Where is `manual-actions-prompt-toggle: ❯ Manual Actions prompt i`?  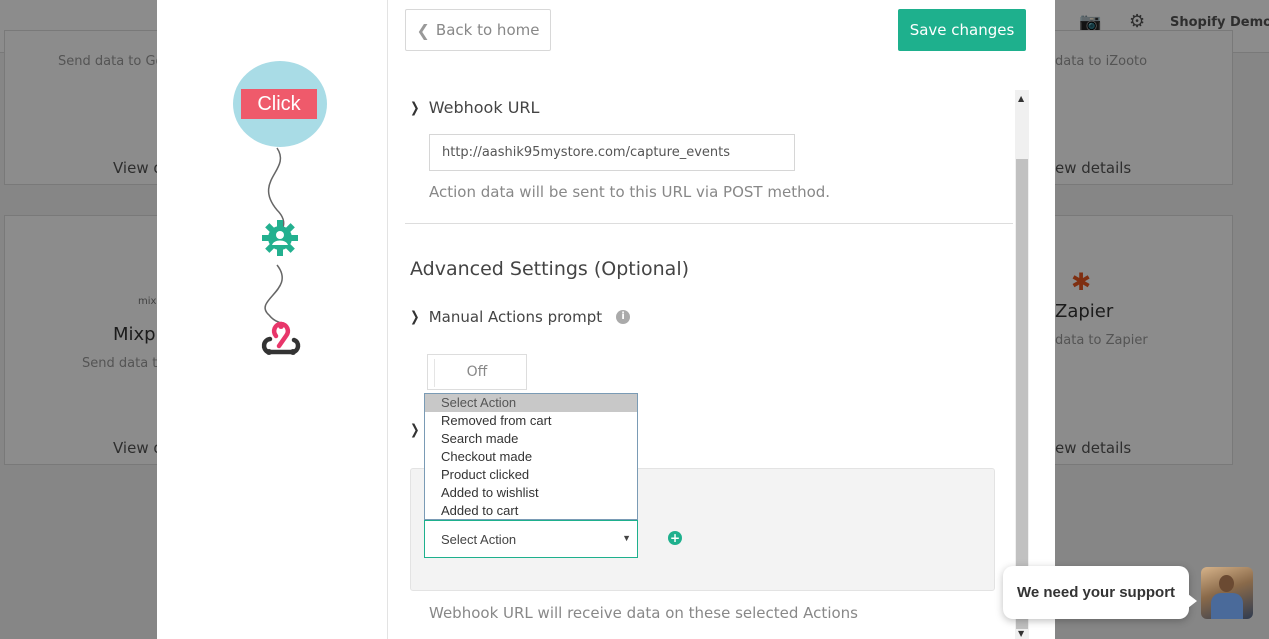 manual-actions-prompt-toggle: ❯ Manual Actions prompt i is located at coordinates (520, 317).